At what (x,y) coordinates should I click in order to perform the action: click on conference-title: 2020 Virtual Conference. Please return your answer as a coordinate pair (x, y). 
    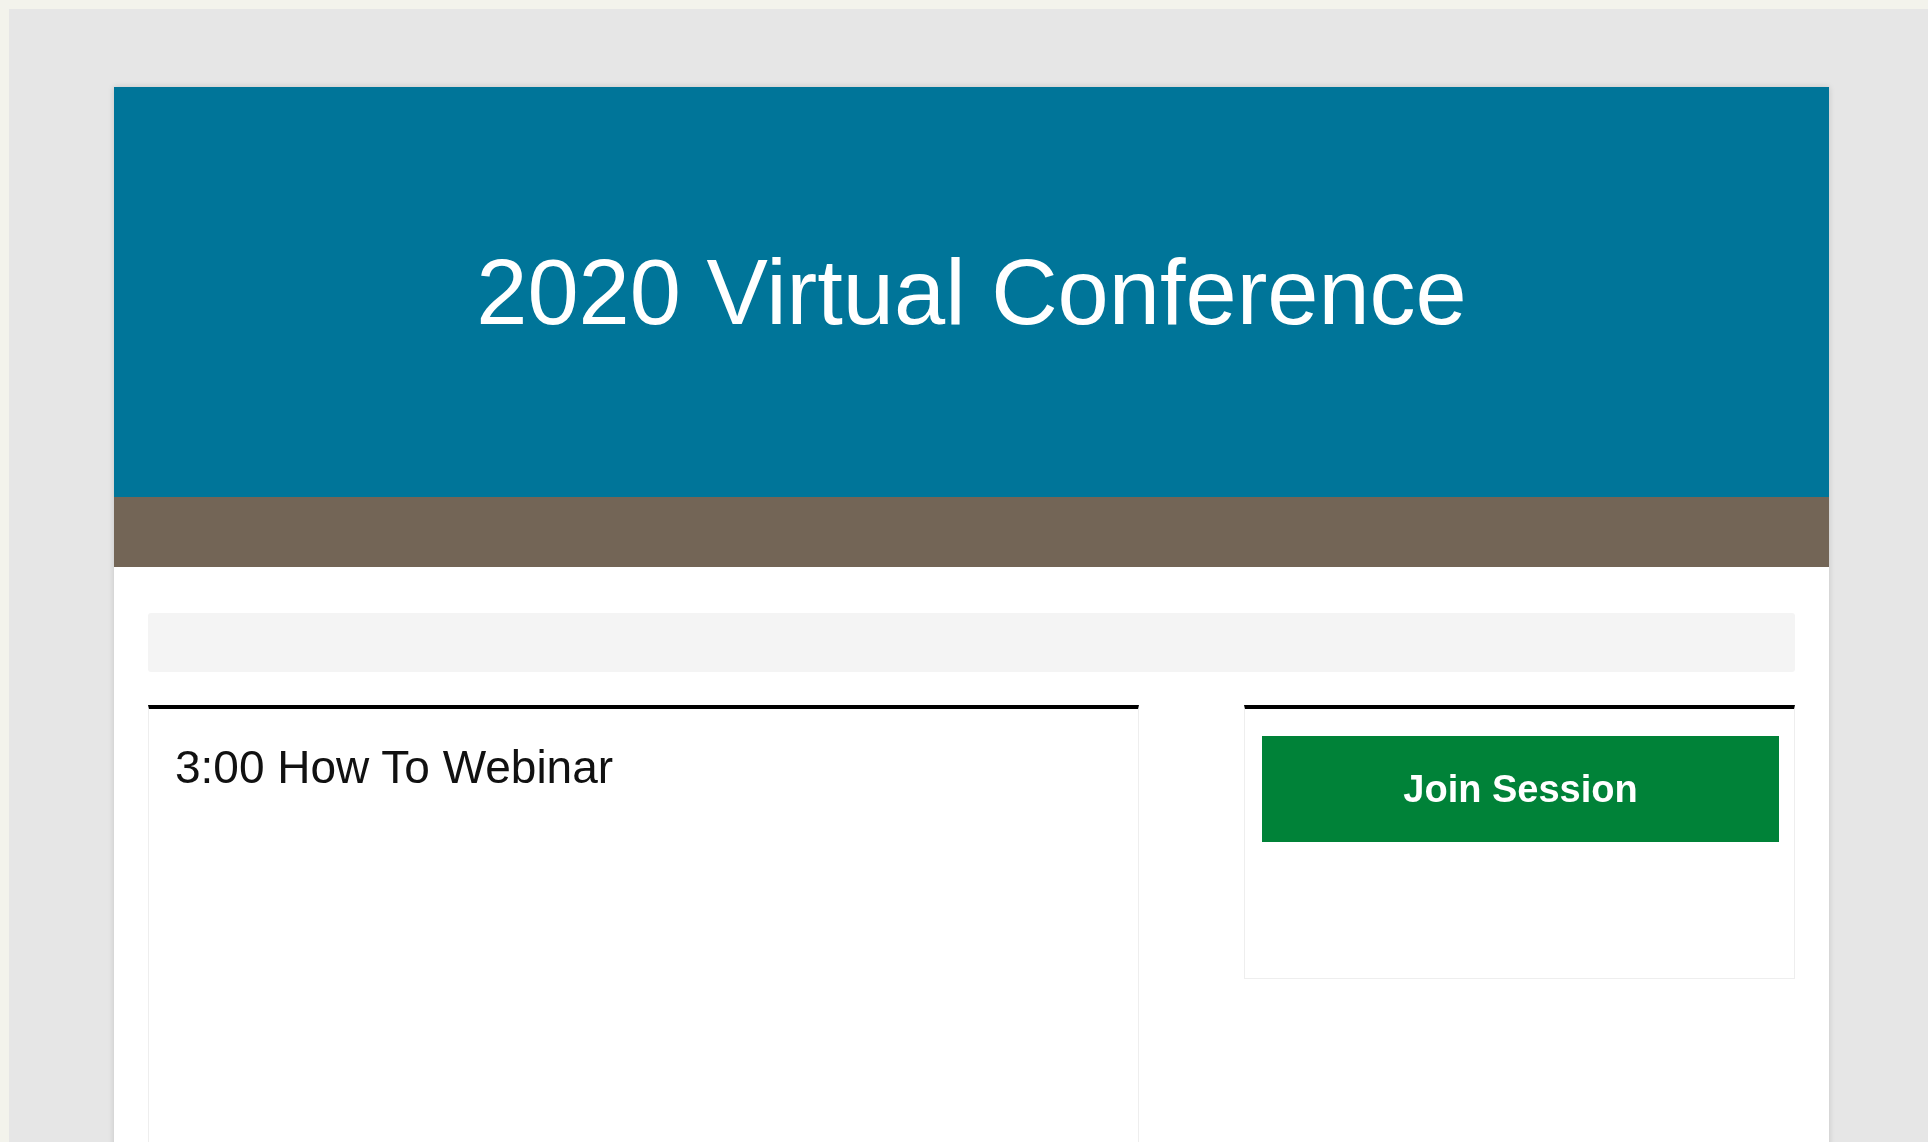
    Looking at the image, I should click on (971, 292).